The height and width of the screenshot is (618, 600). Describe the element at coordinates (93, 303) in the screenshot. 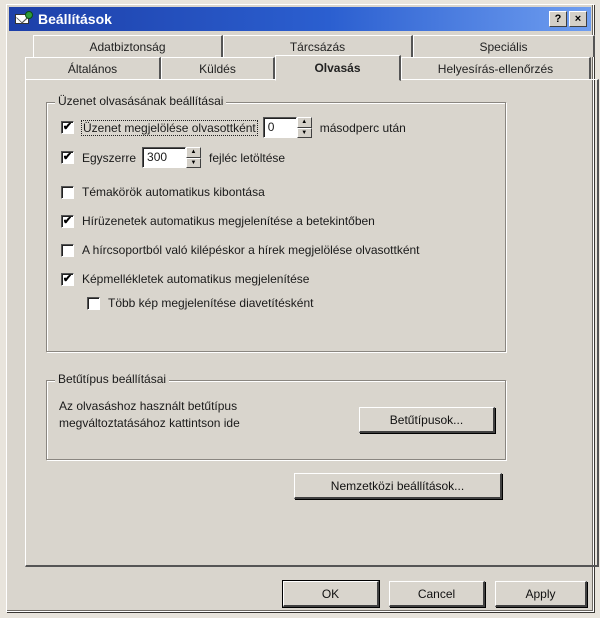

I see `slideshow-checkbox` at that location.